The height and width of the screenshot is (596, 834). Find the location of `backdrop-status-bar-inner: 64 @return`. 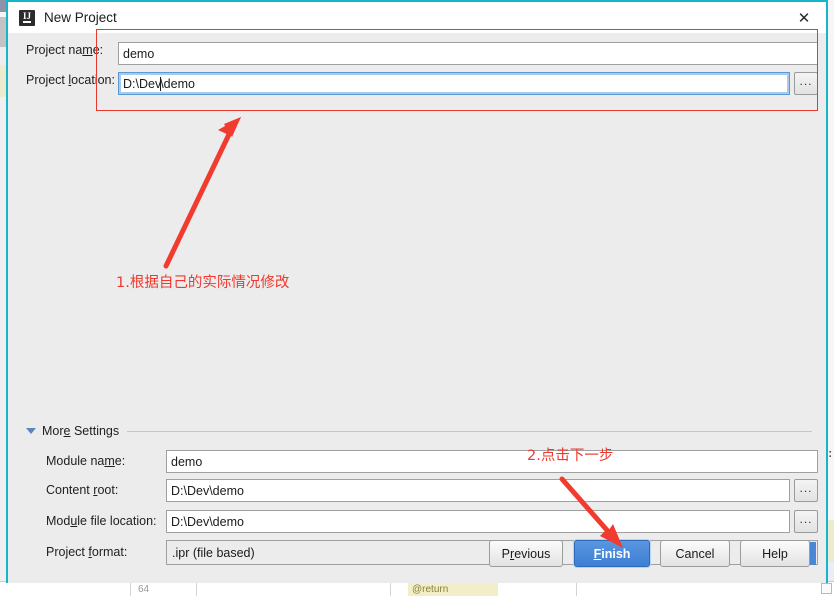

backdrop-status-bar-inner: 64 @return is located at coordinates (417, 589).